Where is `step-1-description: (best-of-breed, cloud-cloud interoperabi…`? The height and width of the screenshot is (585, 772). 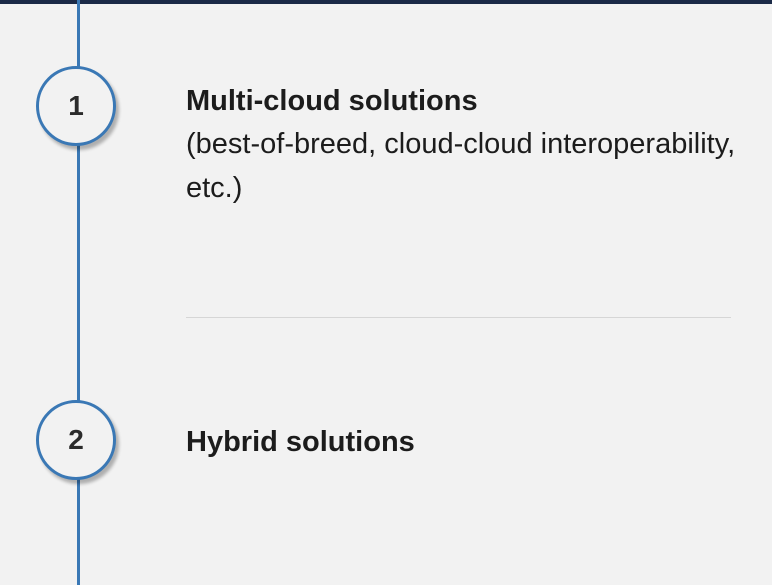
step-1-description: (best-of-breed, cloud-cloud interoperabi… is located at coordinates (461, 166).